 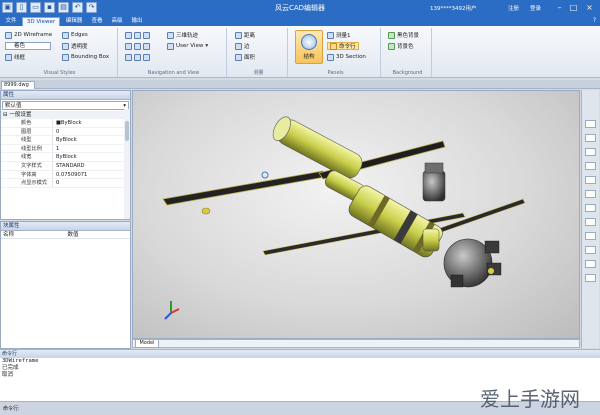 What do you see at coordinates (146, 35) in the screenshot?
I see `zoom-extents-icon` at bounding box center [146, 35].